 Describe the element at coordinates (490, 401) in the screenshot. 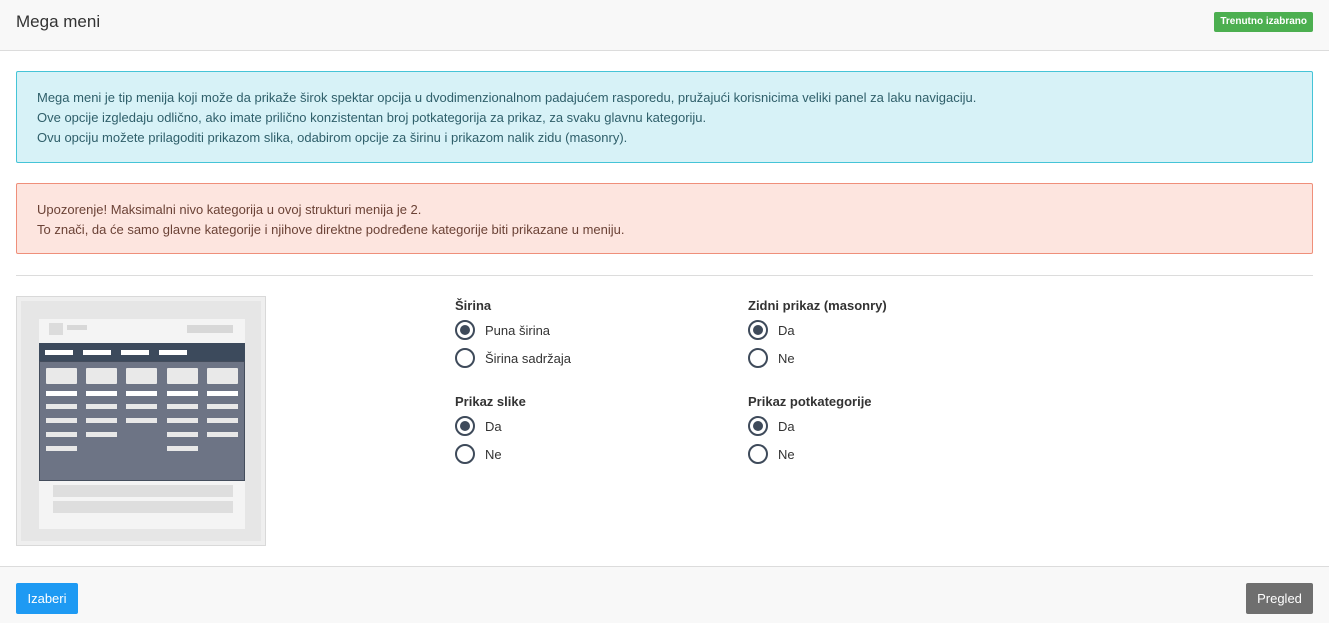

I see `image-option-title: Prikaz slike` at that location.